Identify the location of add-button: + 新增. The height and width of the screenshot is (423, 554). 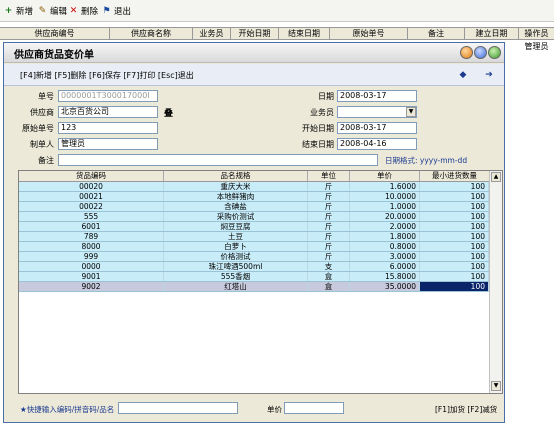
(18, 11).